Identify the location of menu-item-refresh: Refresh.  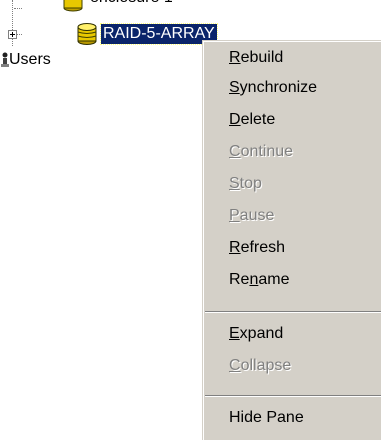
(257, 248).